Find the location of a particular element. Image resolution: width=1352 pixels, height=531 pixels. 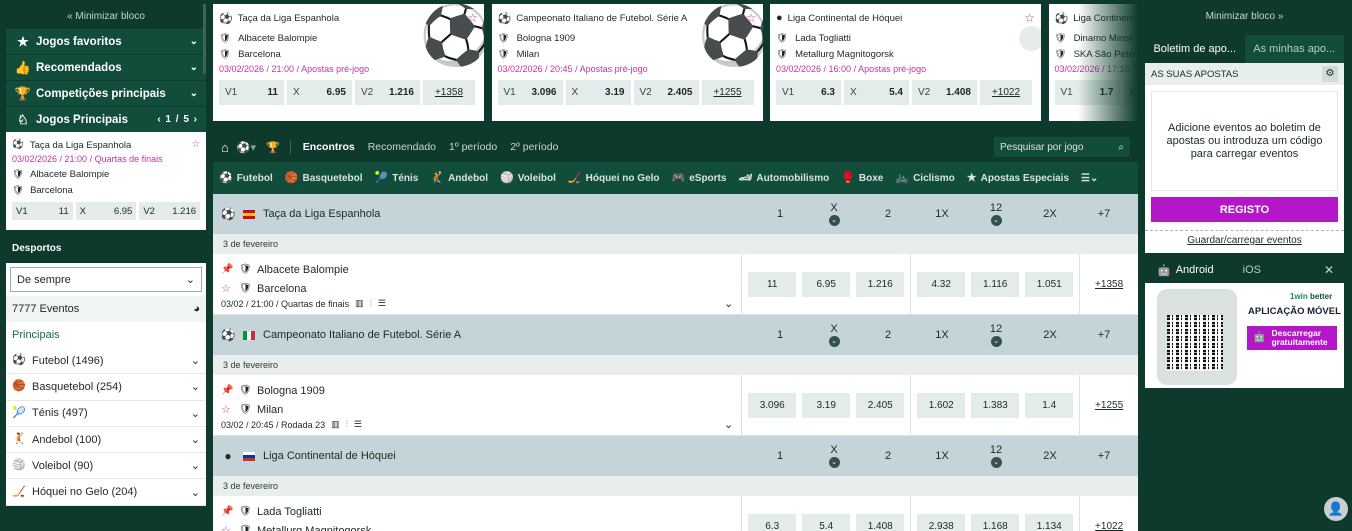

odds-button: V1 11 is located at coordinates (42, 211).